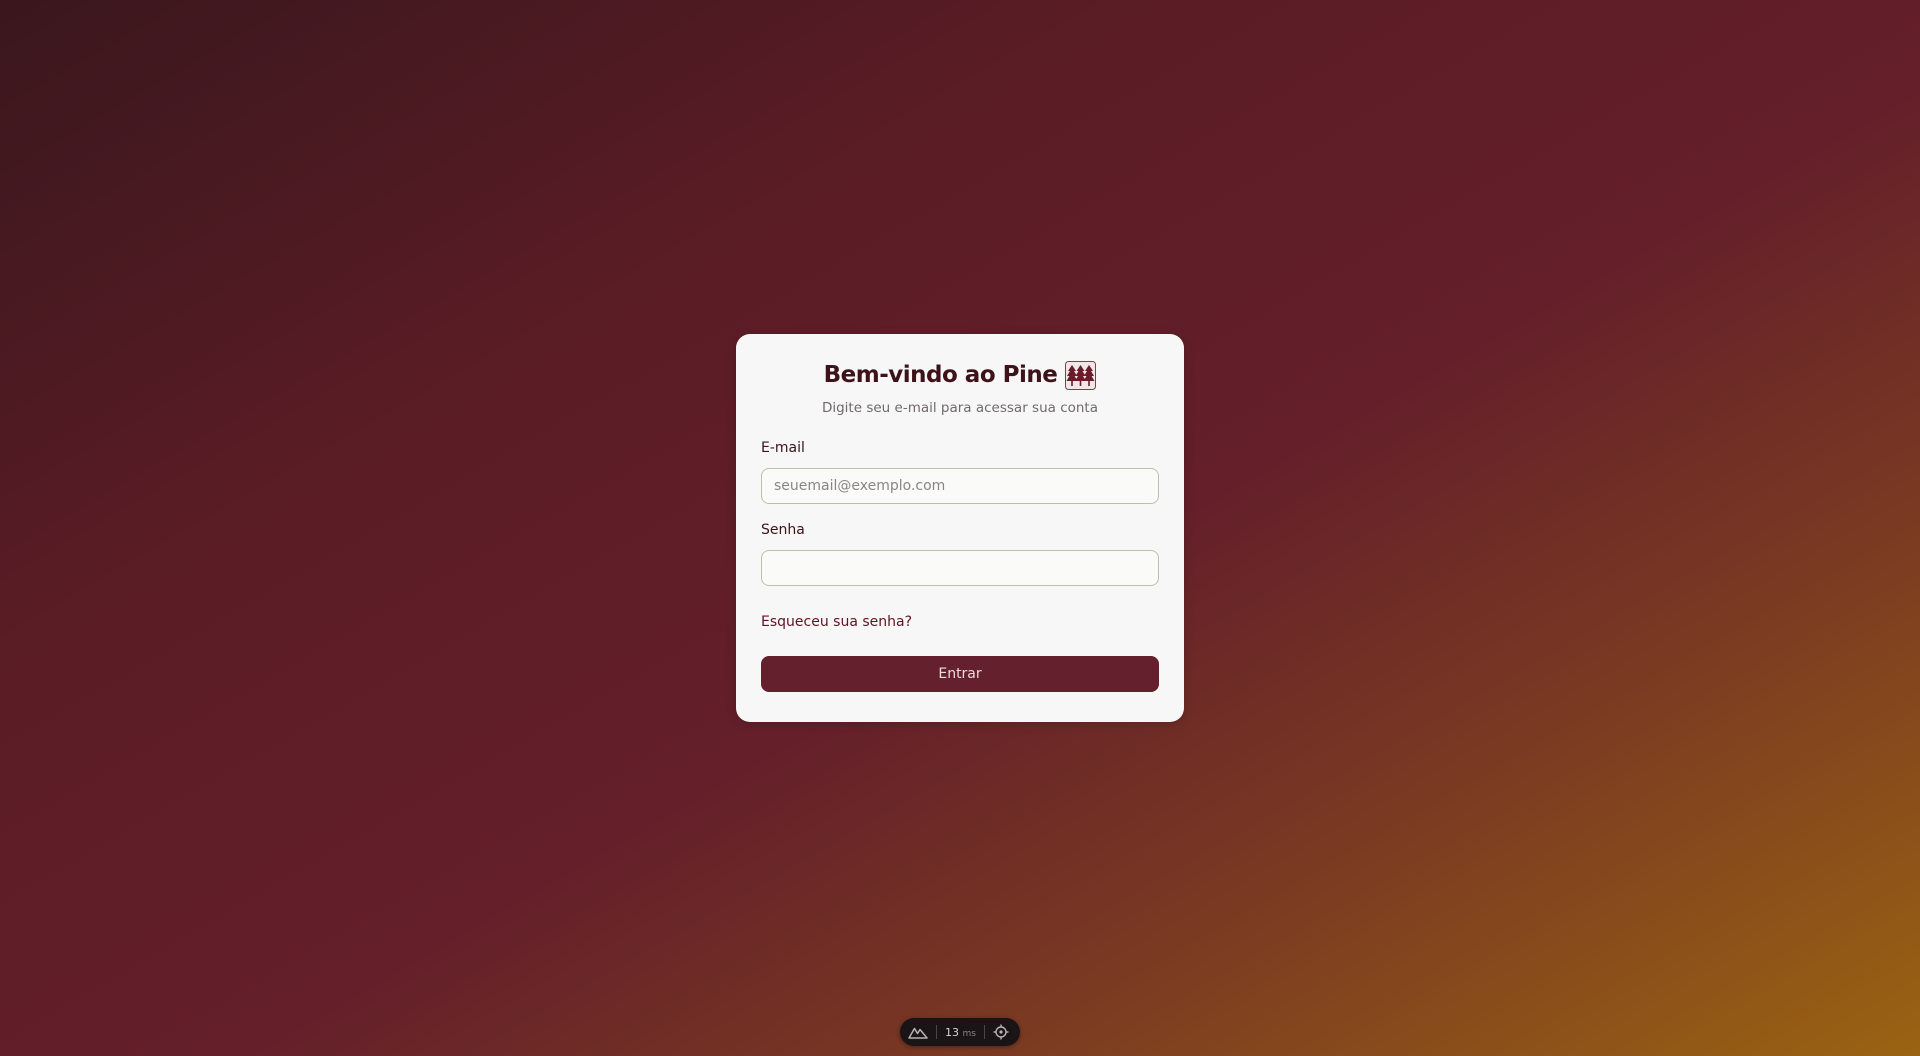 This screenshot has width=1920, height=1056. Describe the element at coordinates (1001, 1032) in the screenshot. I see `crosshair-icon` at that location.